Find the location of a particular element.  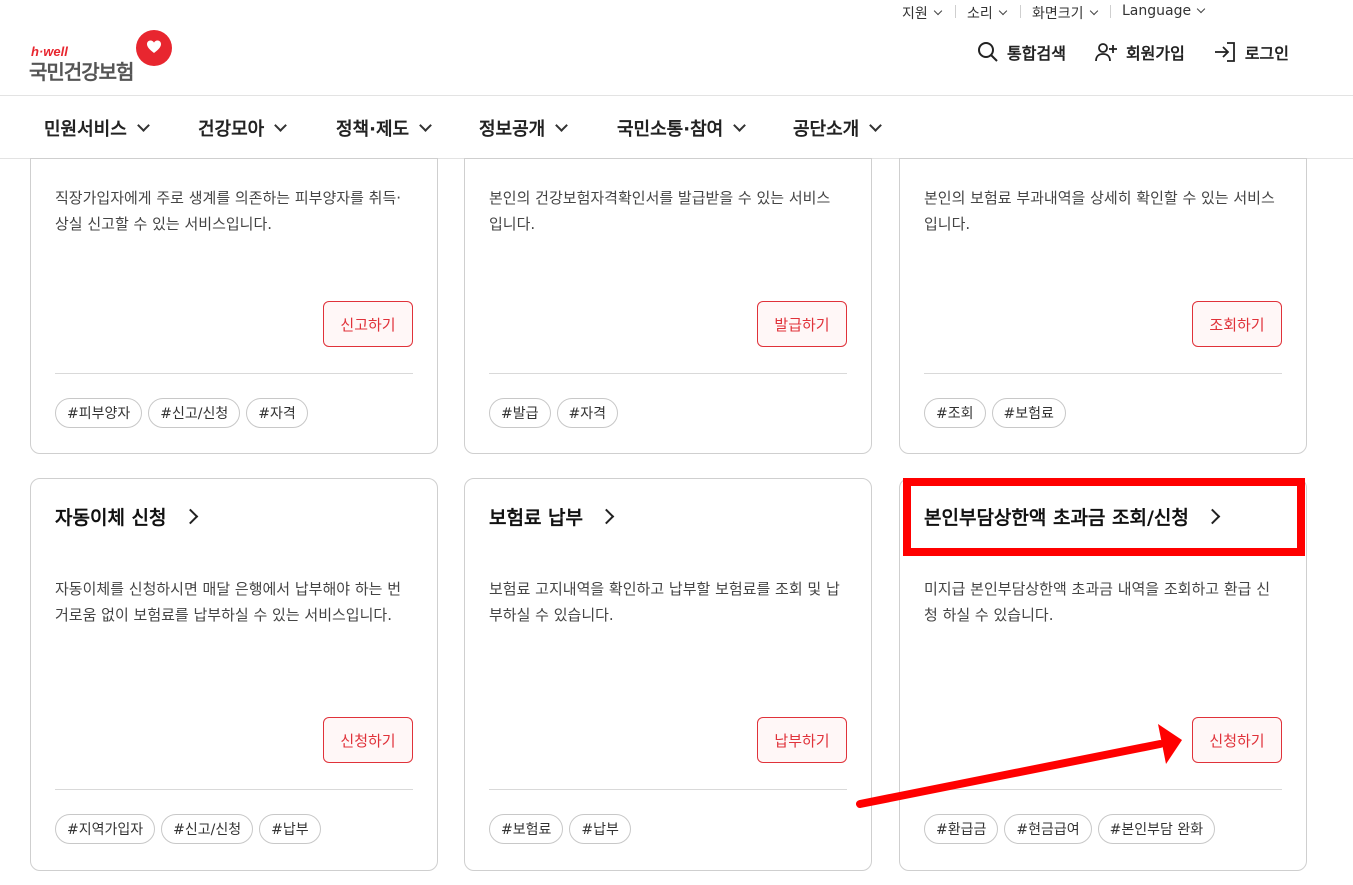

card-title-link: 본인부담상한액 초과금 조회/신청 is located at coordinates (1072, 516).